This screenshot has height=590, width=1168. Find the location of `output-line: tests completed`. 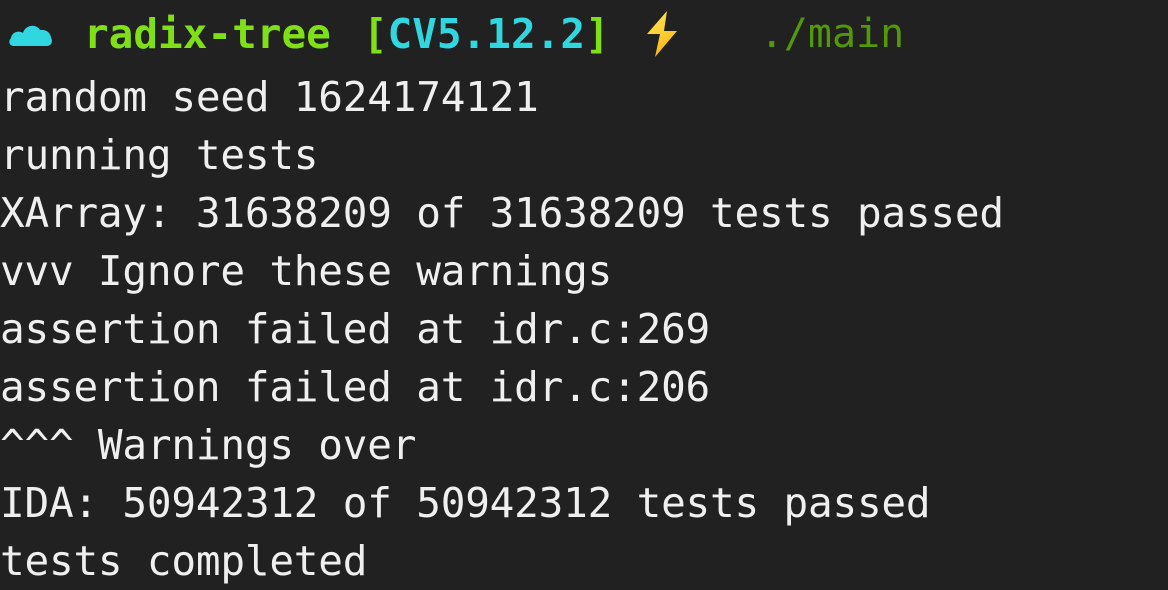

output-line: tests completed is located at coordinates (184, 561).